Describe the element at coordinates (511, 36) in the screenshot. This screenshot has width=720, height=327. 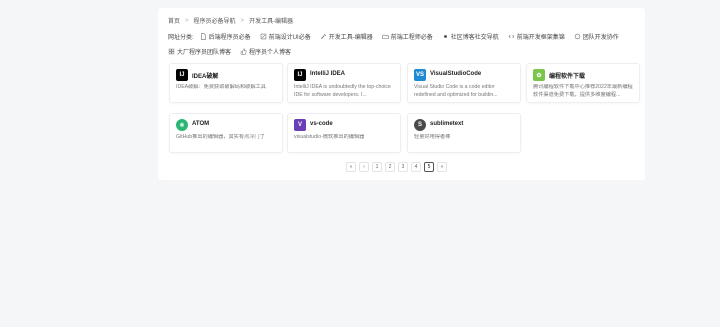
I see `code-icon` at that location.